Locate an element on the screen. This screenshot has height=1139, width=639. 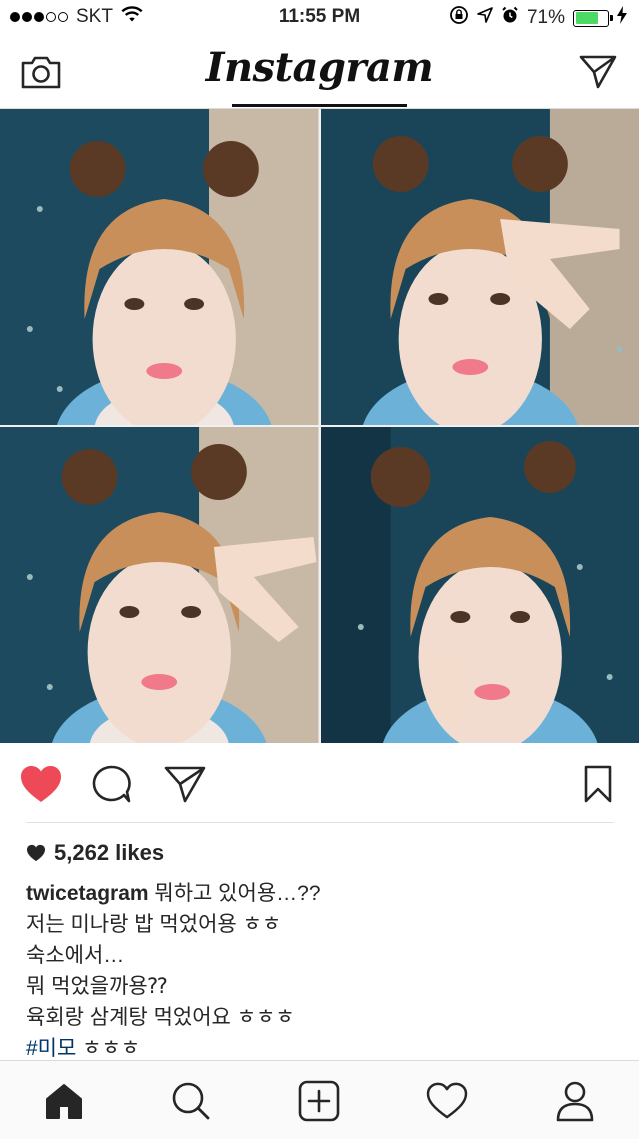
hashtag-link: #미모 is located at coordinates (51, 1048).